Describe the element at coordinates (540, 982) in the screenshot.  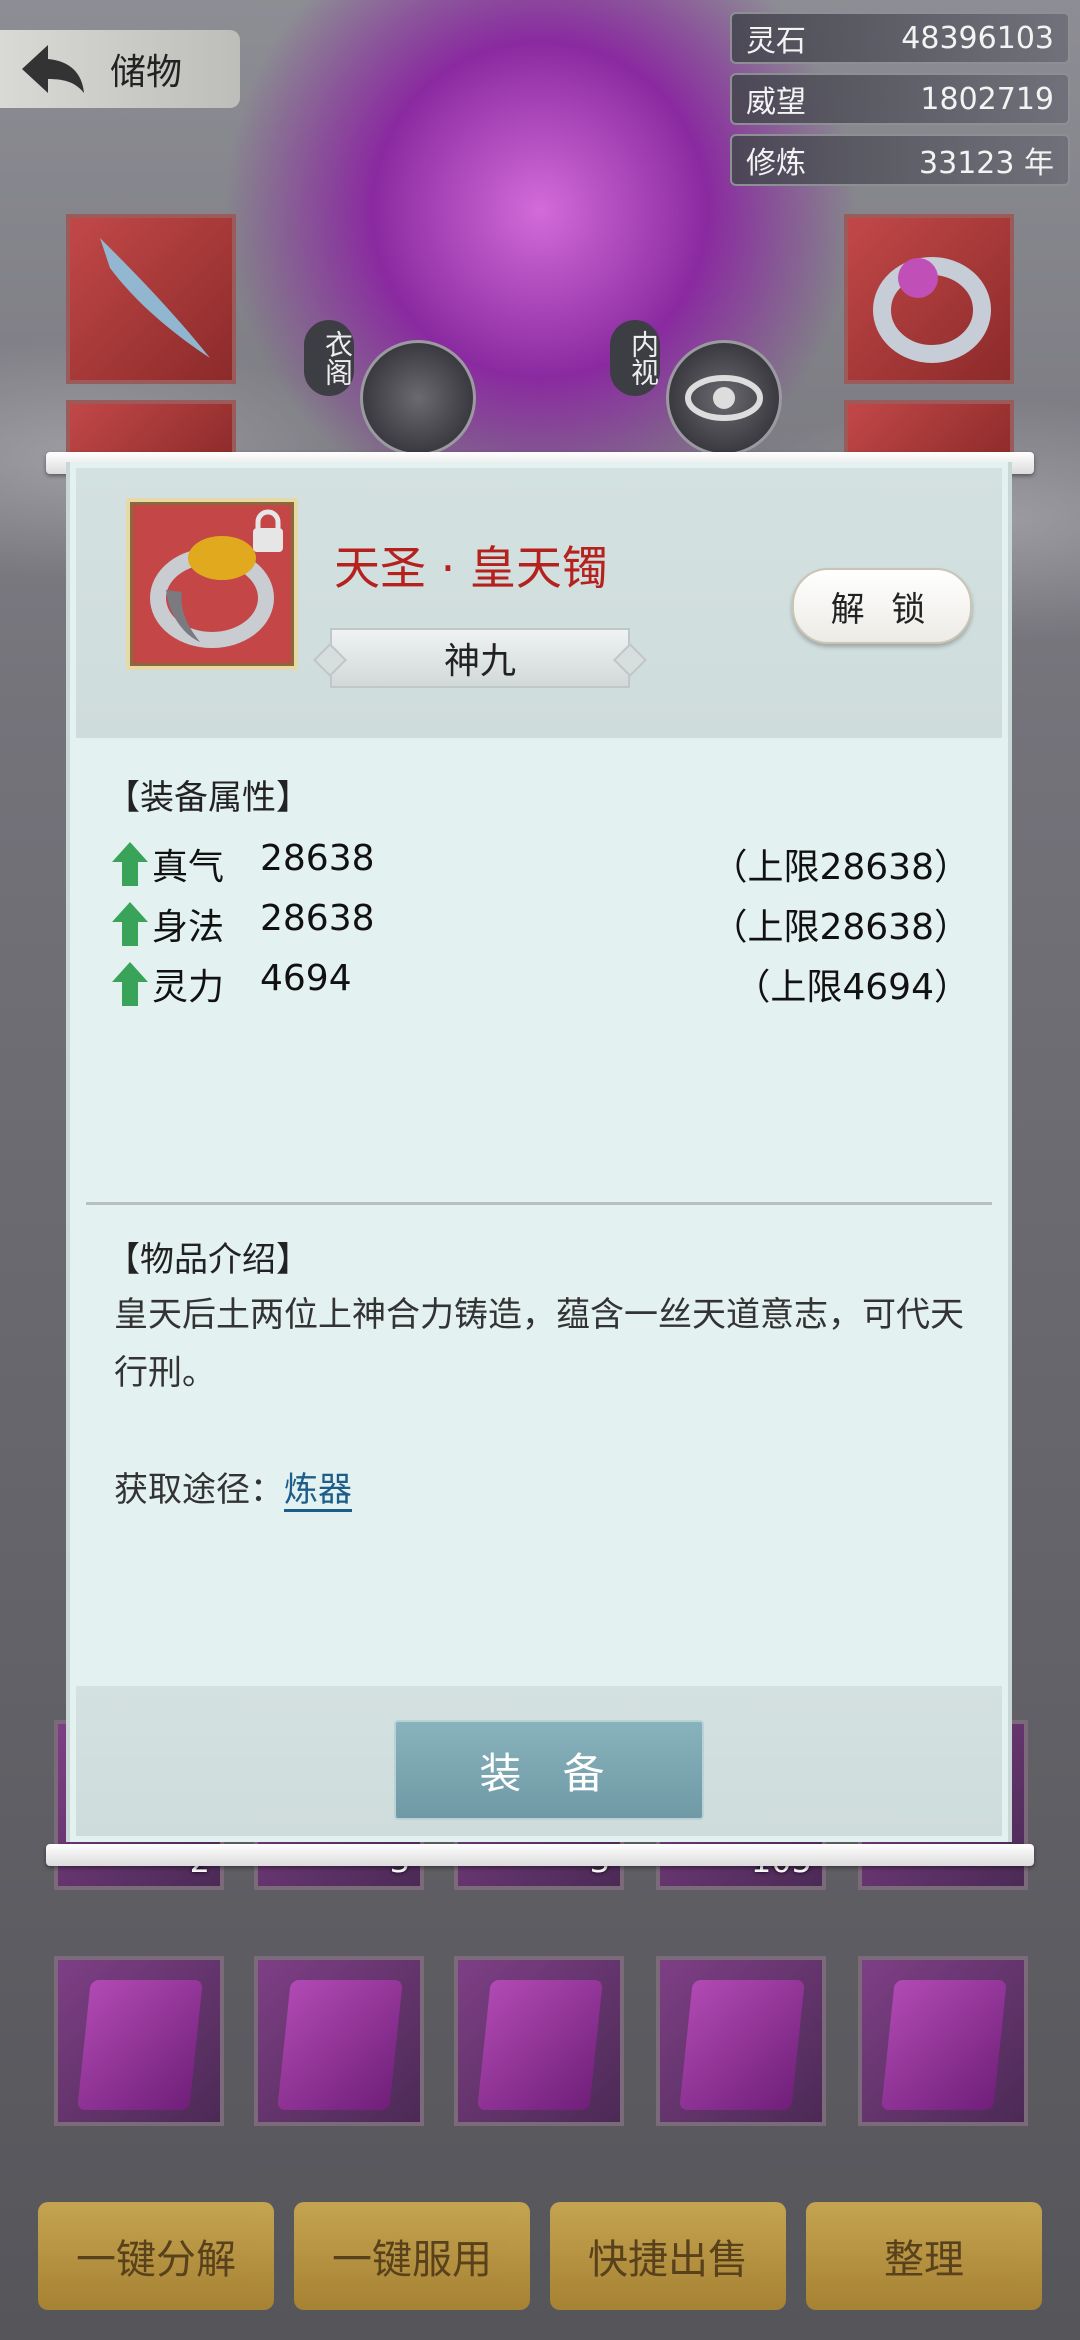
I see `attribute-row: 灵力 4694 （上限4694）` at that location.